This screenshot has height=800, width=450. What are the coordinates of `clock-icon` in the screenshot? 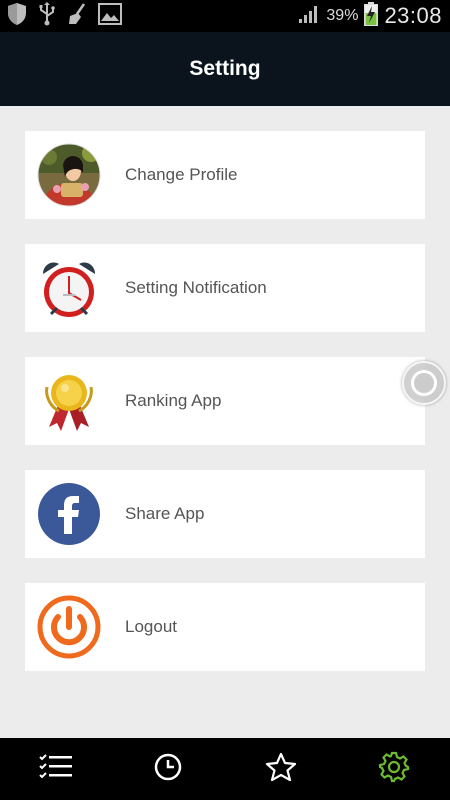 It's located at (168, 769).